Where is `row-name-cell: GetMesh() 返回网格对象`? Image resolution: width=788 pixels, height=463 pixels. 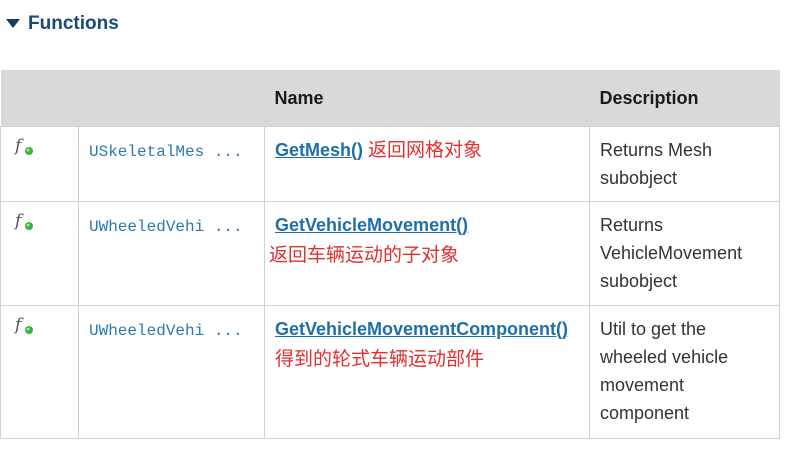
row-name-cell: GetMesh() 返回网格对象 is located at coordinates (427, 164).